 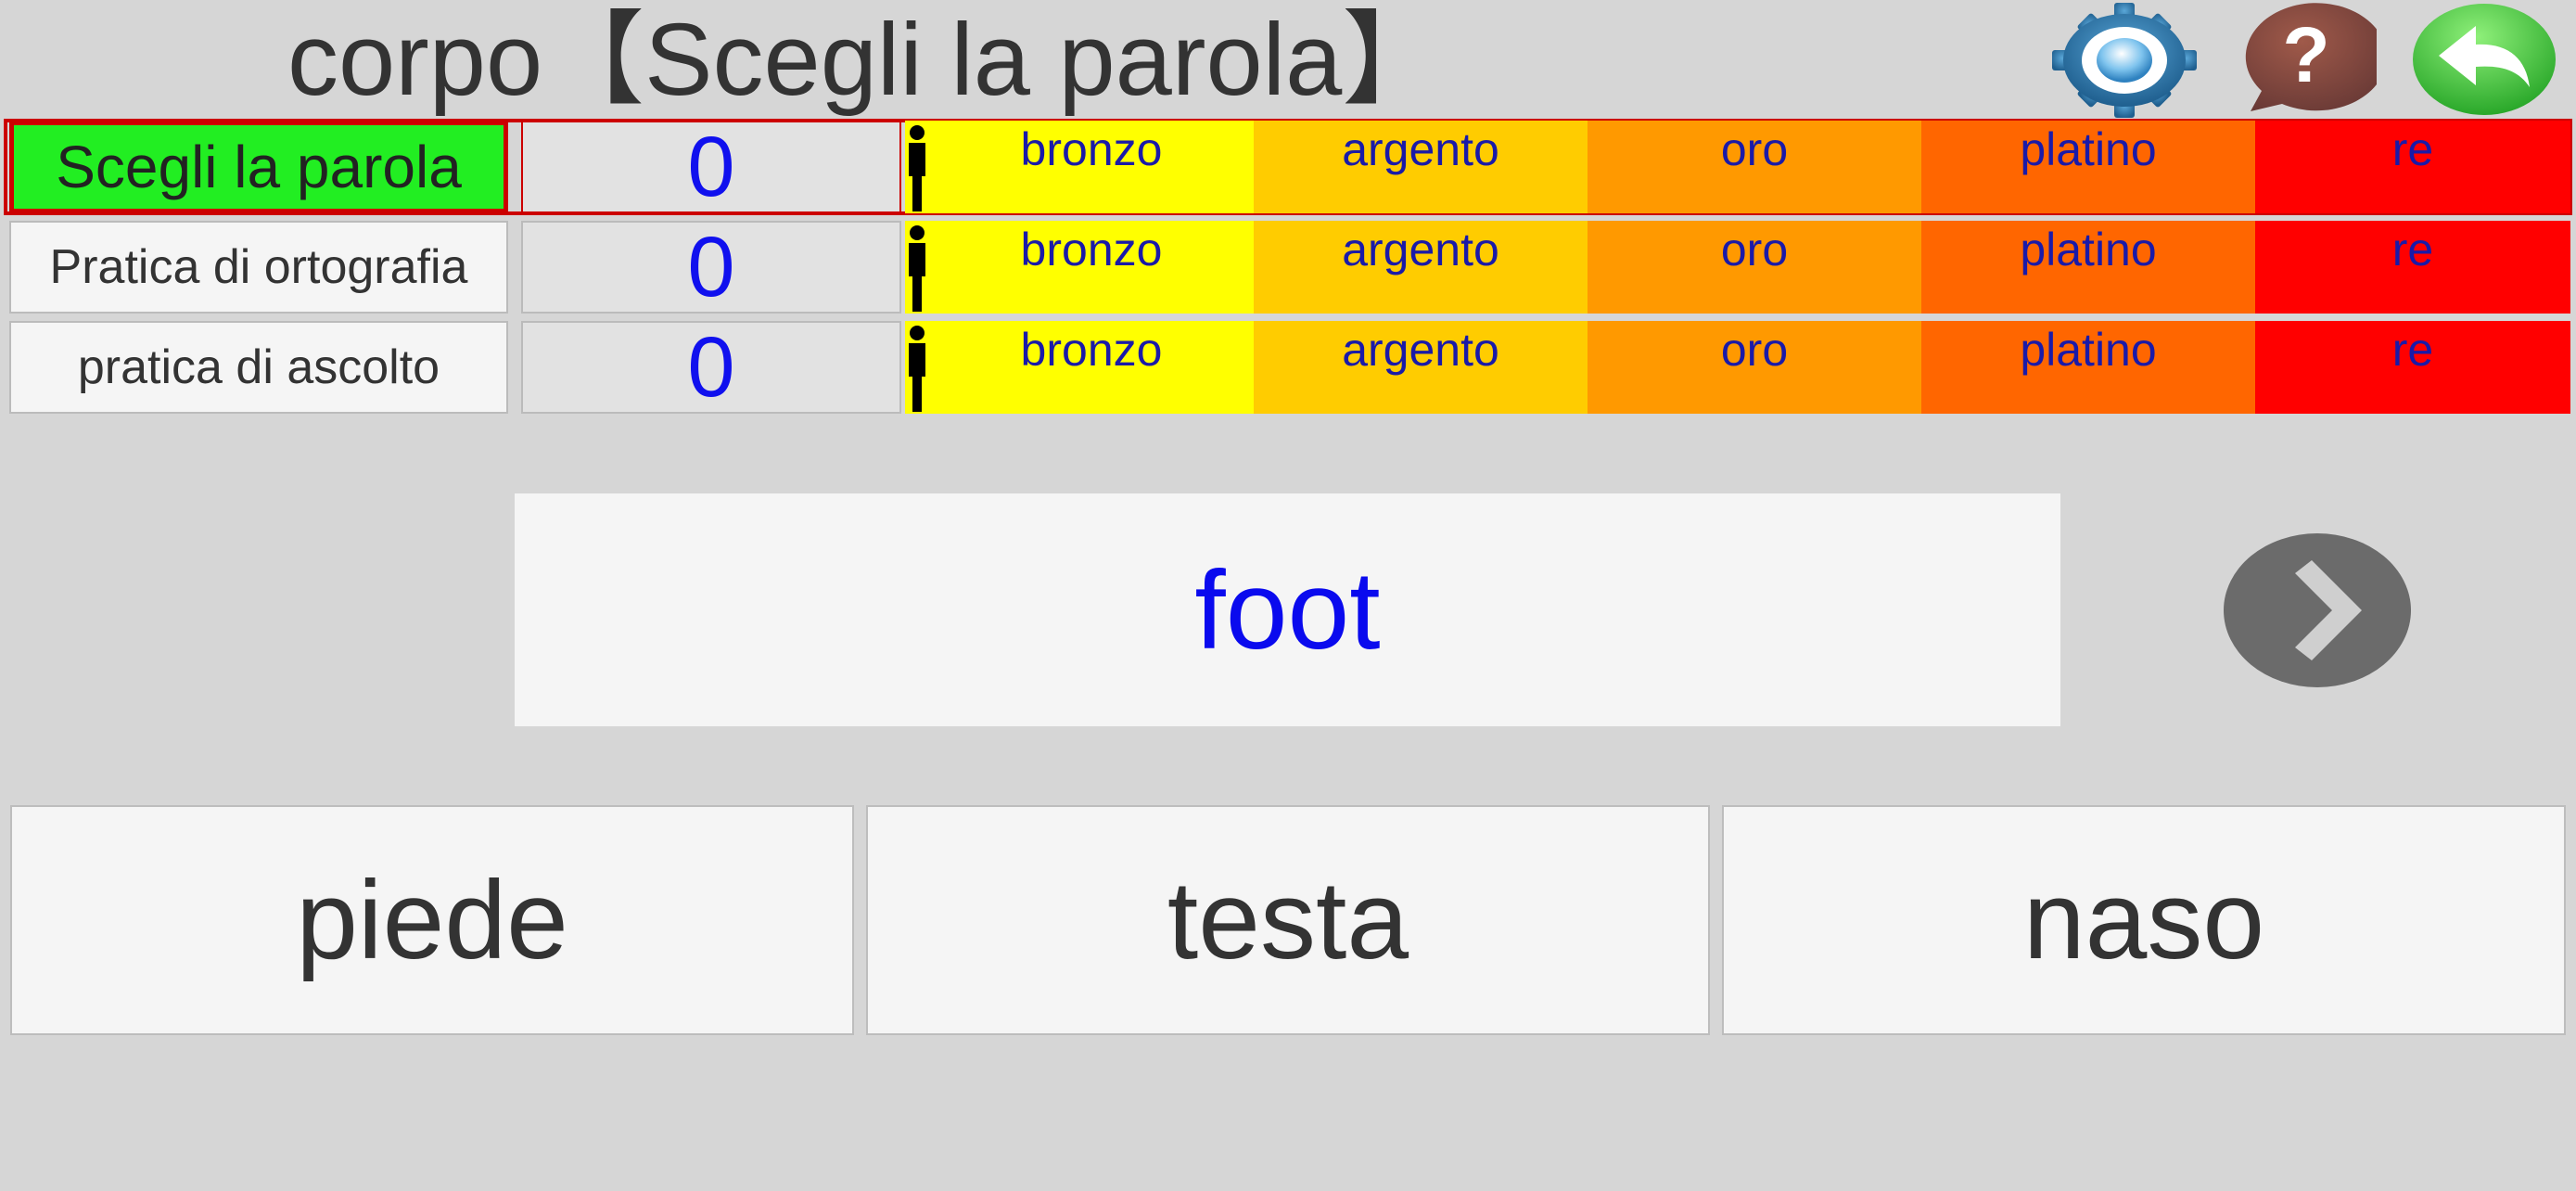 I want to click on settings-button, so click(x=2125, y=60).